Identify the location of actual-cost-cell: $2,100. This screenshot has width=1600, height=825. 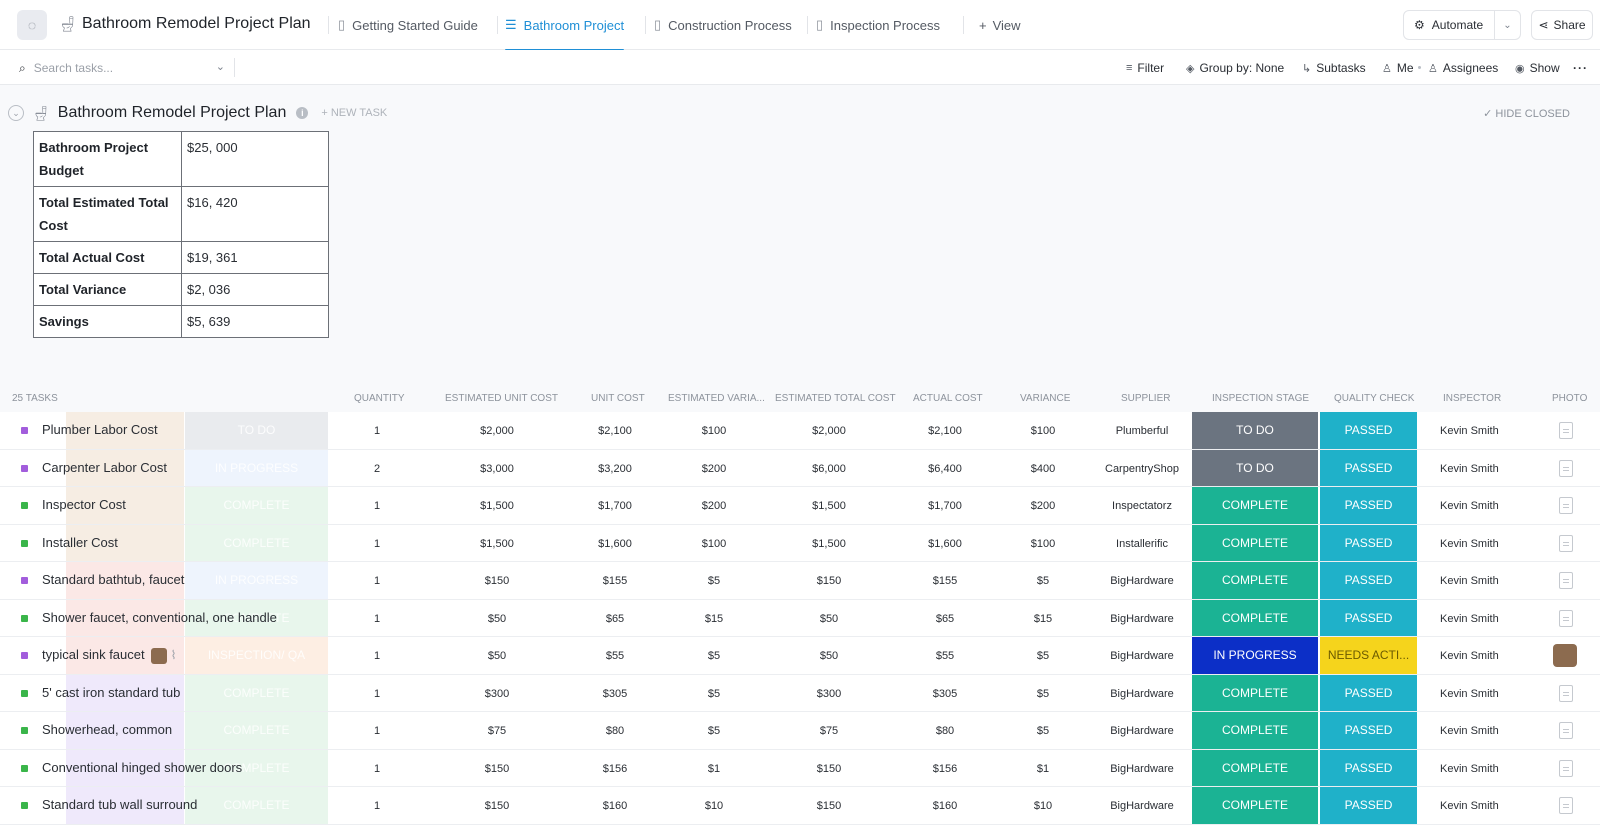
(945, 431).